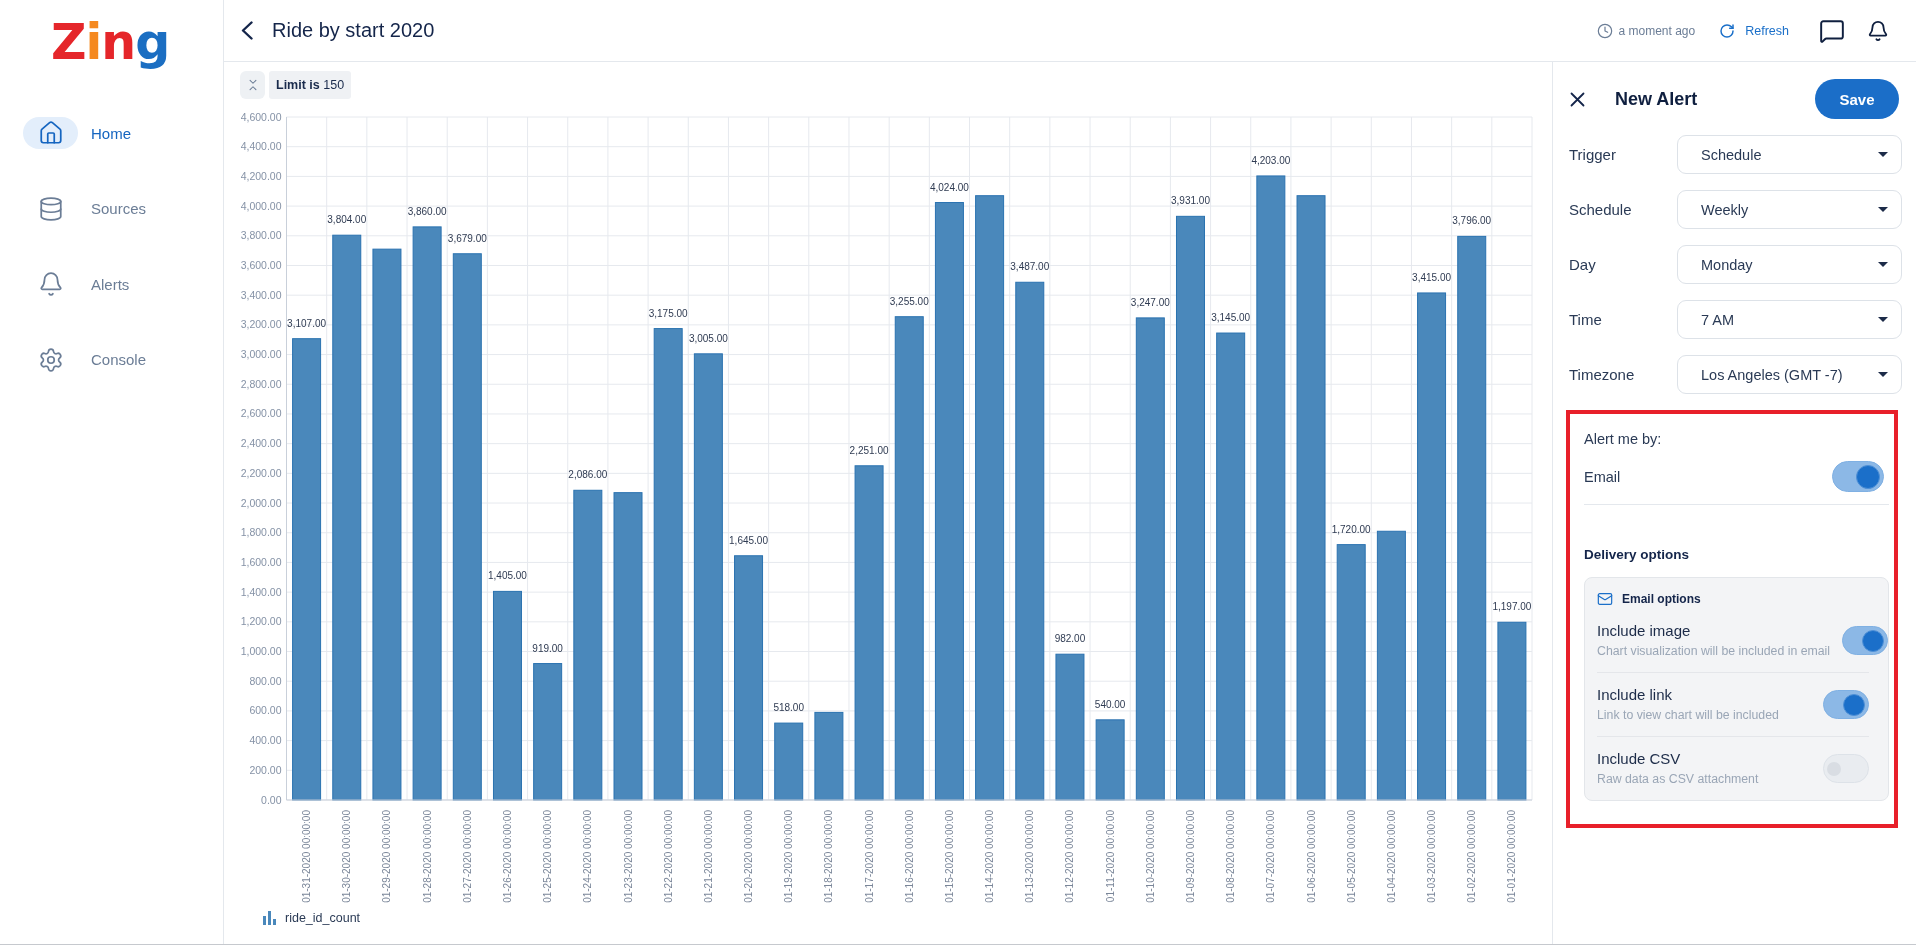 This screenshot has height=945, width=1916. Describe the element at coordinates (1311, 856) in the screenshot. I see `x-axis-label: 01-06-2020 00:00:00` at that location.